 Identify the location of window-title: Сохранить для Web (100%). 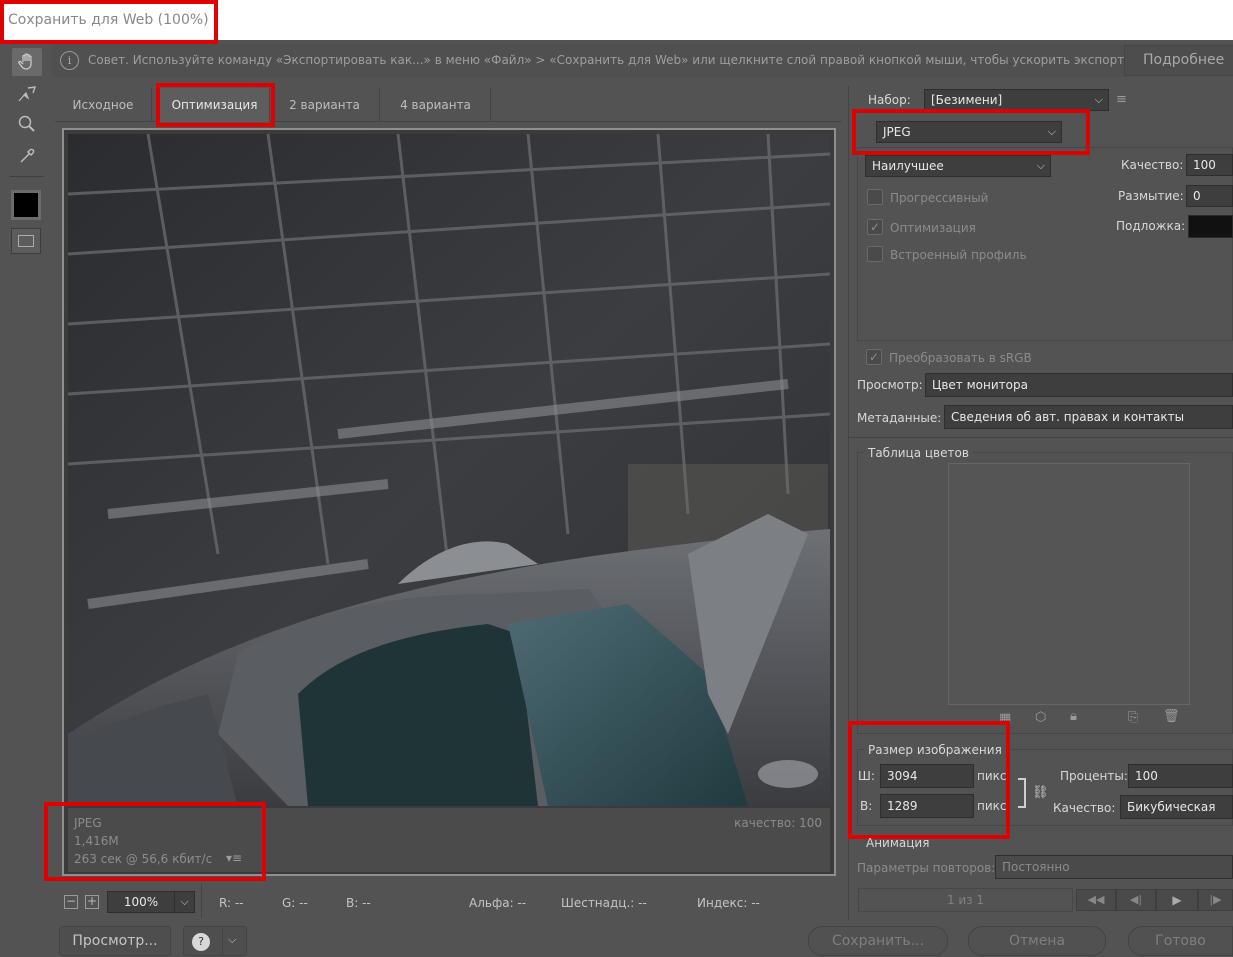
(108, 20).